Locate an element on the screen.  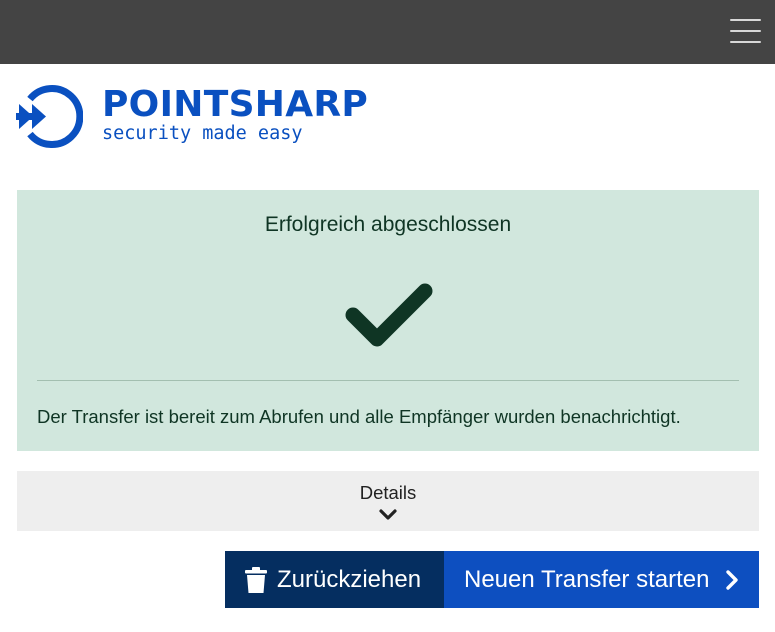
alert-divider is located at coordinates (388, 380).